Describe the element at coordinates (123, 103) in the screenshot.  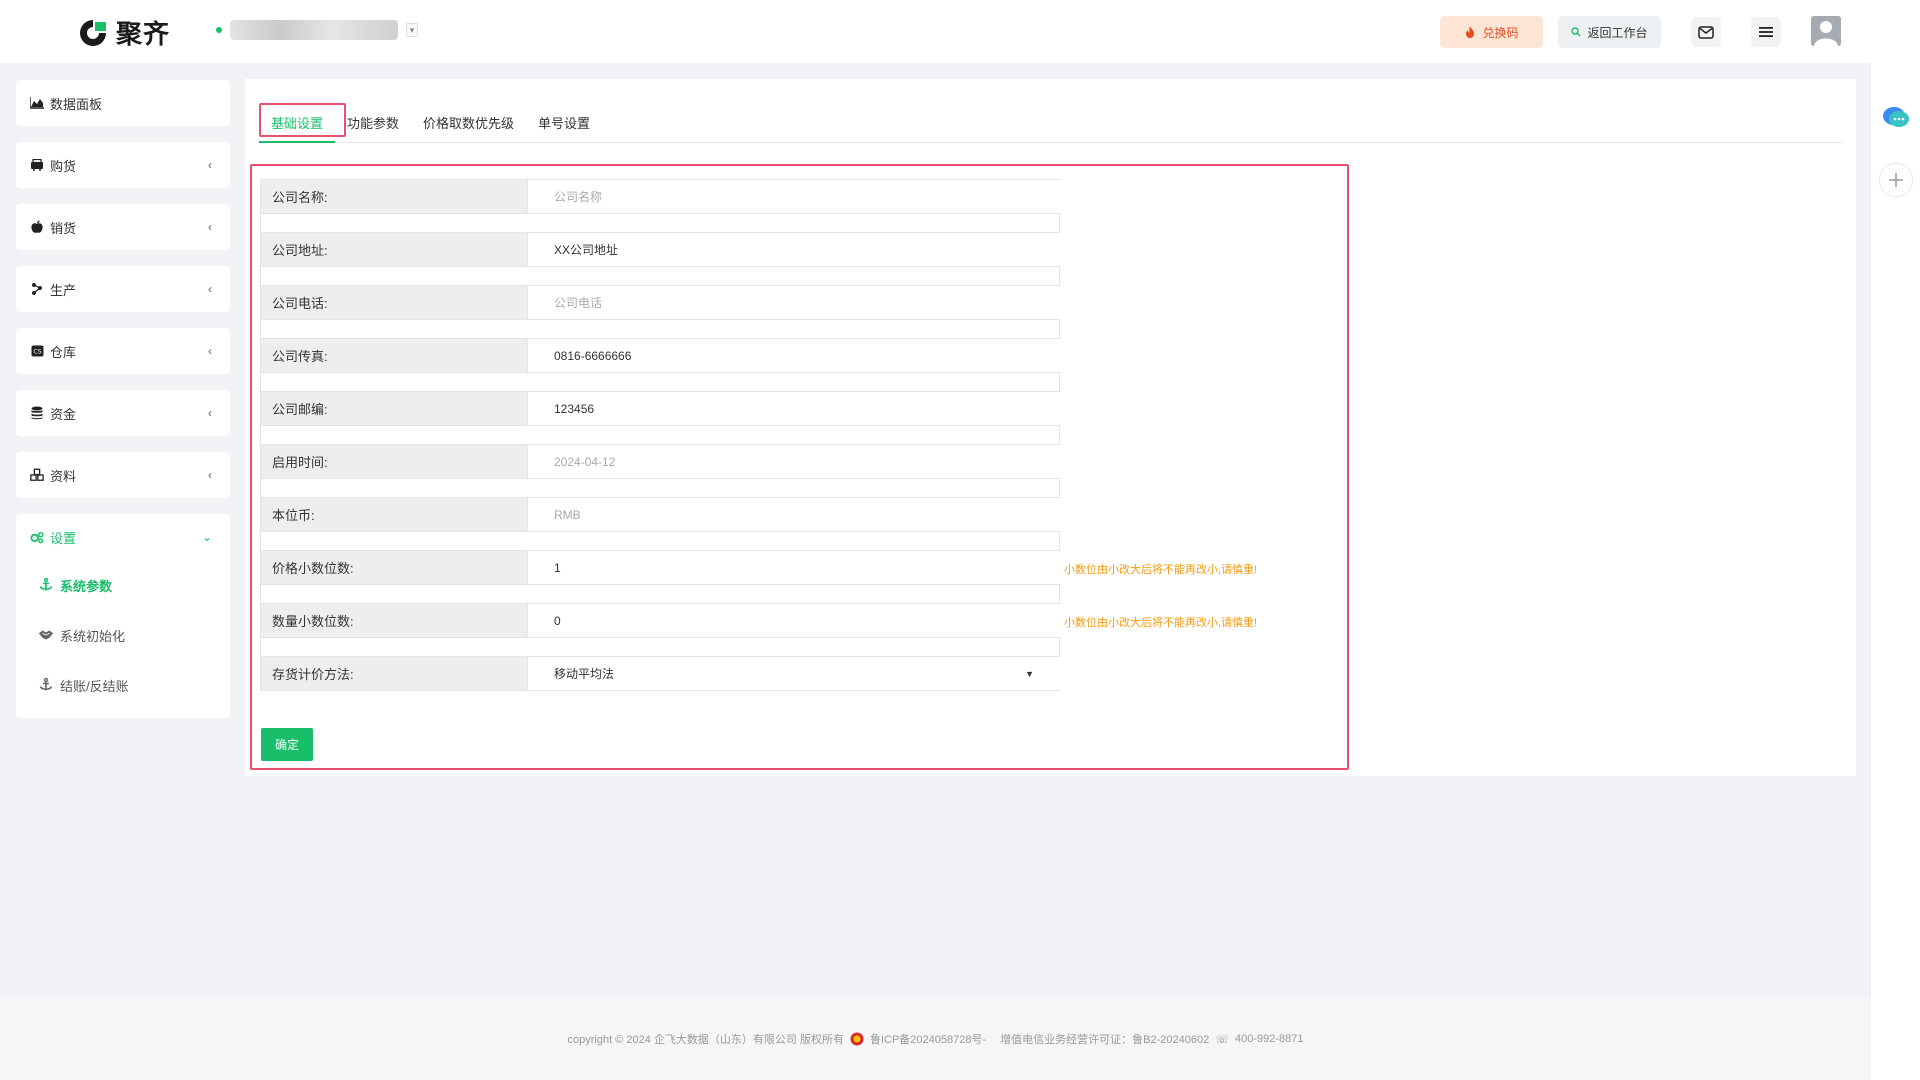
I see `sidebar-item-dashboard: 数据面板` at that location.